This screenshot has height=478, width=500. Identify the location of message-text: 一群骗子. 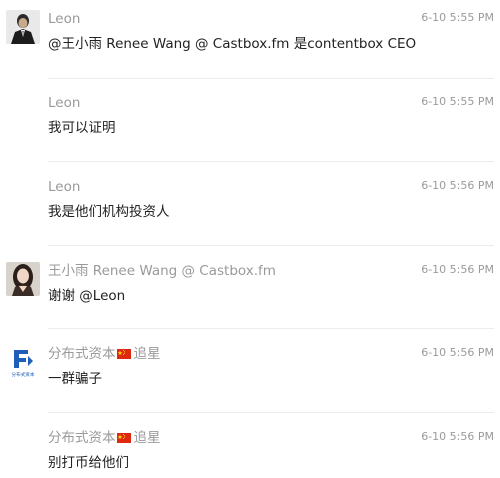
(75, 379).